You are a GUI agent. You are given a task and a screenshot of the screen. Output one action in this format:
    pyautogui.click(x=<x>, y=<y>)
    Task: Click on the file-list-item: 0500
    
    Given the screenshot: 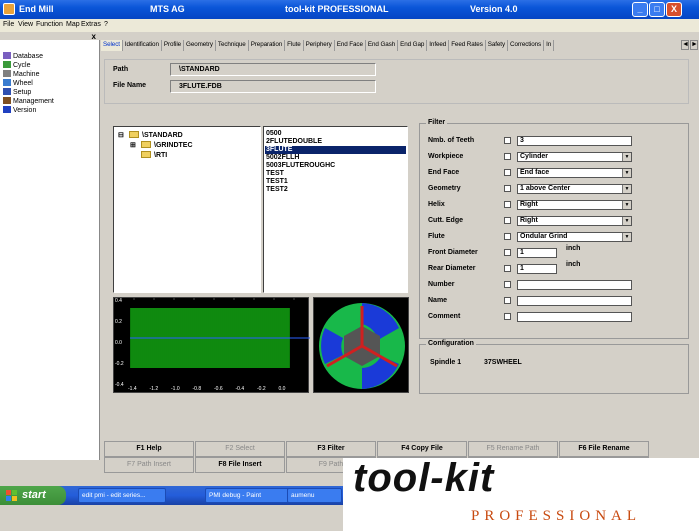 What is the action you would take?
    pyautogui.click(x=335, y=134)
    